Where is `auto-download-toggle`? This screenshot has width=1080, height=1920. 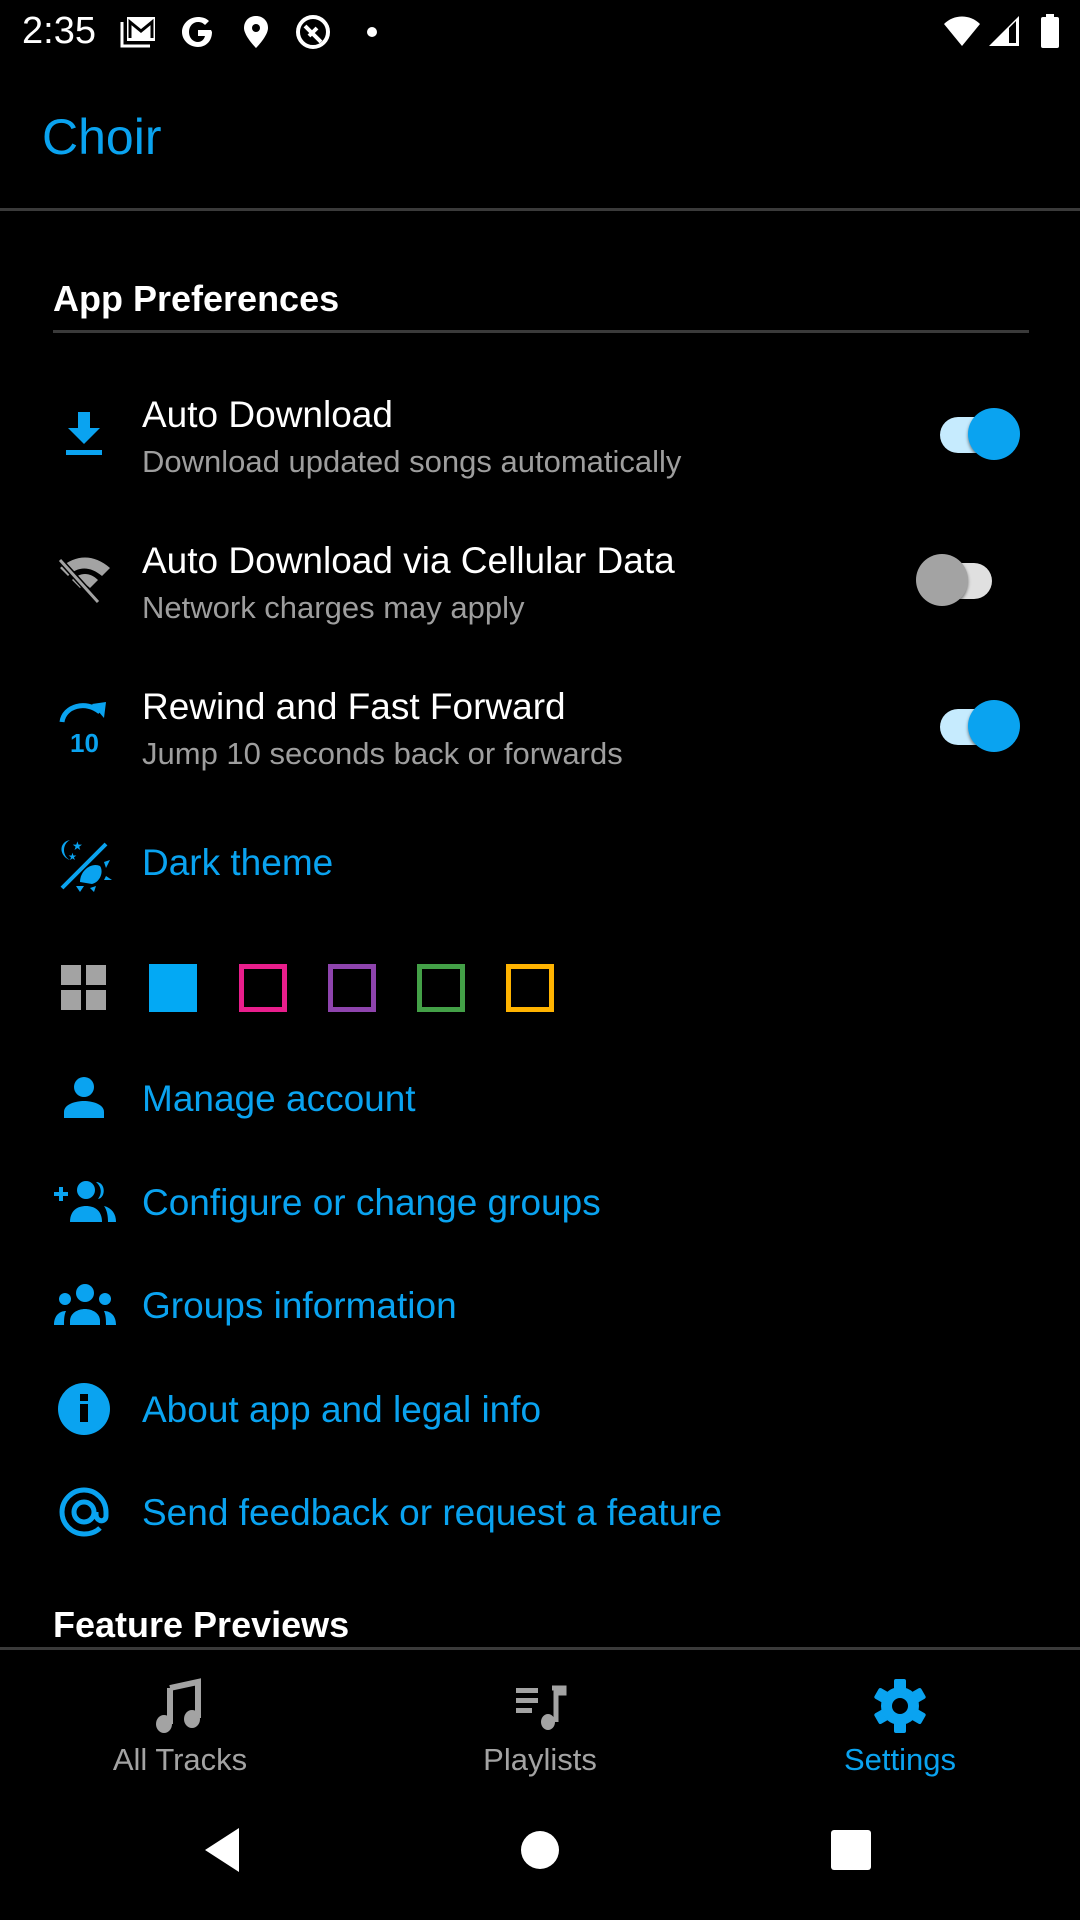
auto-download-toggle is located at coordinates (975, 434).